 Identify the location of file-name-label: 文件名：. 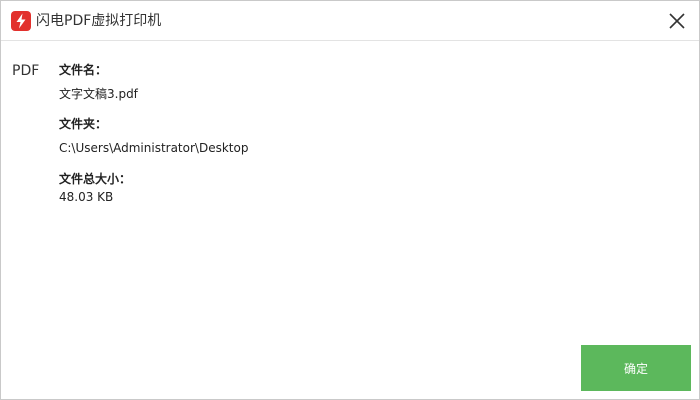
(83, 70).